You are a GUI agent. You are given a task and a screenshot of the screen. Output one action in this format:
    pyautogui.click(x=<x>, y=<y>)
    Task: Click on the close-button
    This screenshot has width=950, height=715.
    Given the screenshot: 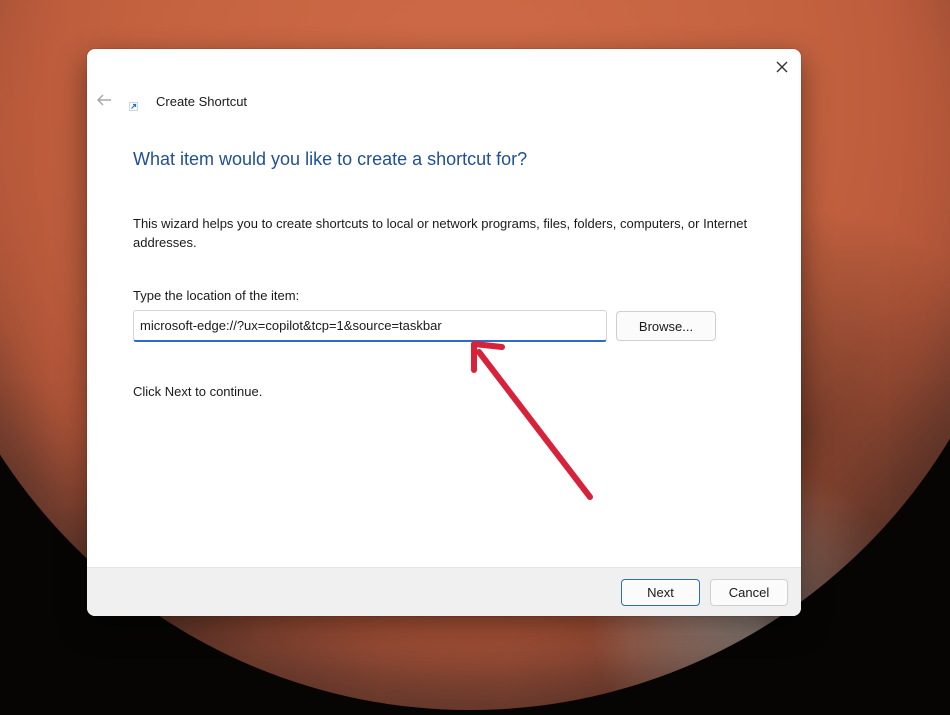 What is the action you would take?
    pyautogui.click(x=782, y=67)
    